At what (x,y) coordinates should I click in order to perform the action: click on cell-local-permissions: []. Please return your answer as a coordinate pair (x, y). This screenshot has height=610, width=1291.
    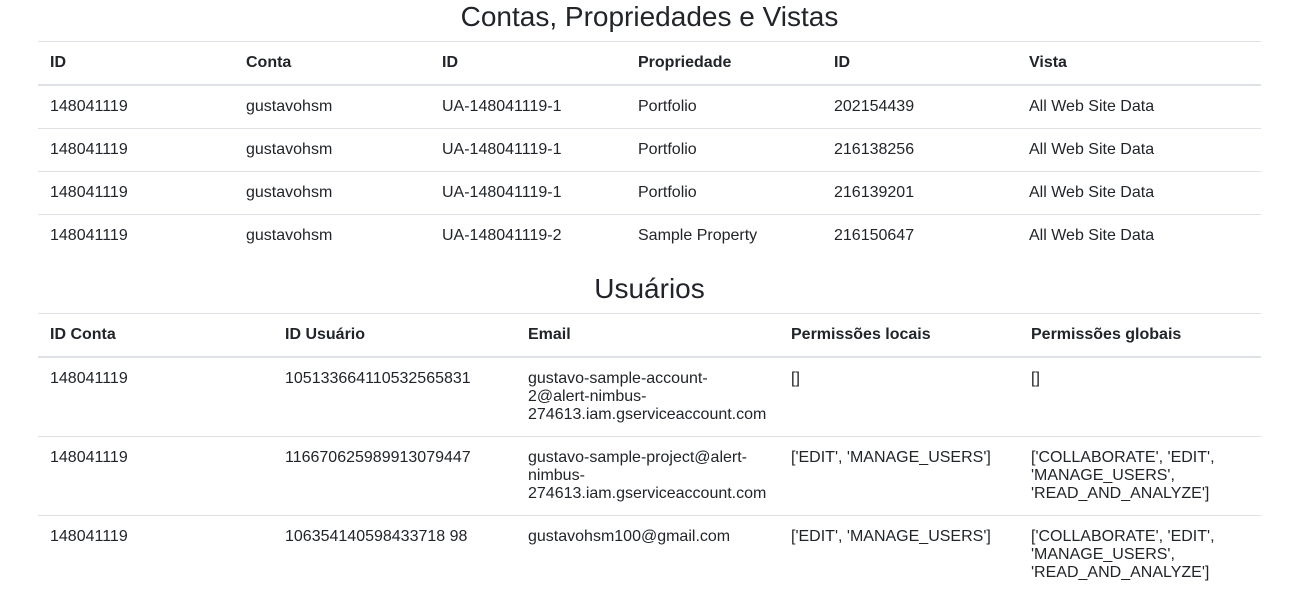
    Looking at the image, I should click on (795, 378).